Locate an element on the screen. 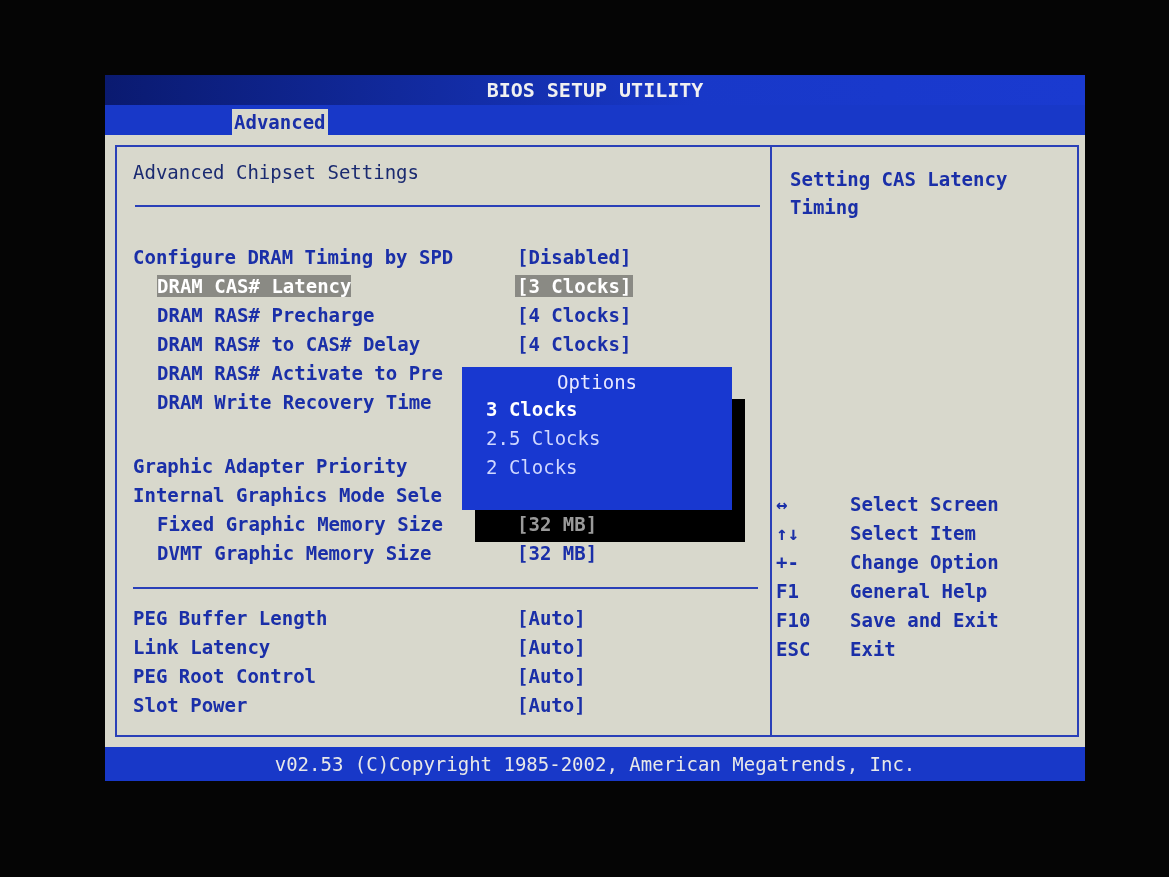  key-action: Exit is located at coordinates (873, 648).